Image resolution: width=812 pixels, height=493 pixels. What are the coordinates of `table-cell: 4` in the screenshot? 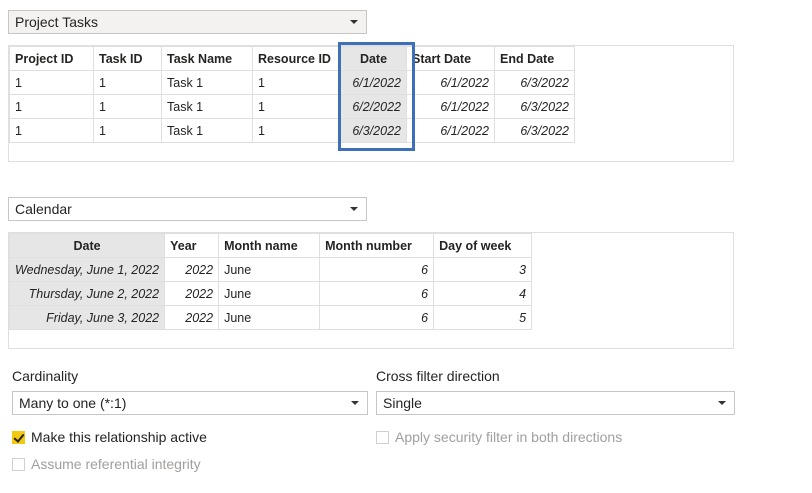 It's located at (483, 293).